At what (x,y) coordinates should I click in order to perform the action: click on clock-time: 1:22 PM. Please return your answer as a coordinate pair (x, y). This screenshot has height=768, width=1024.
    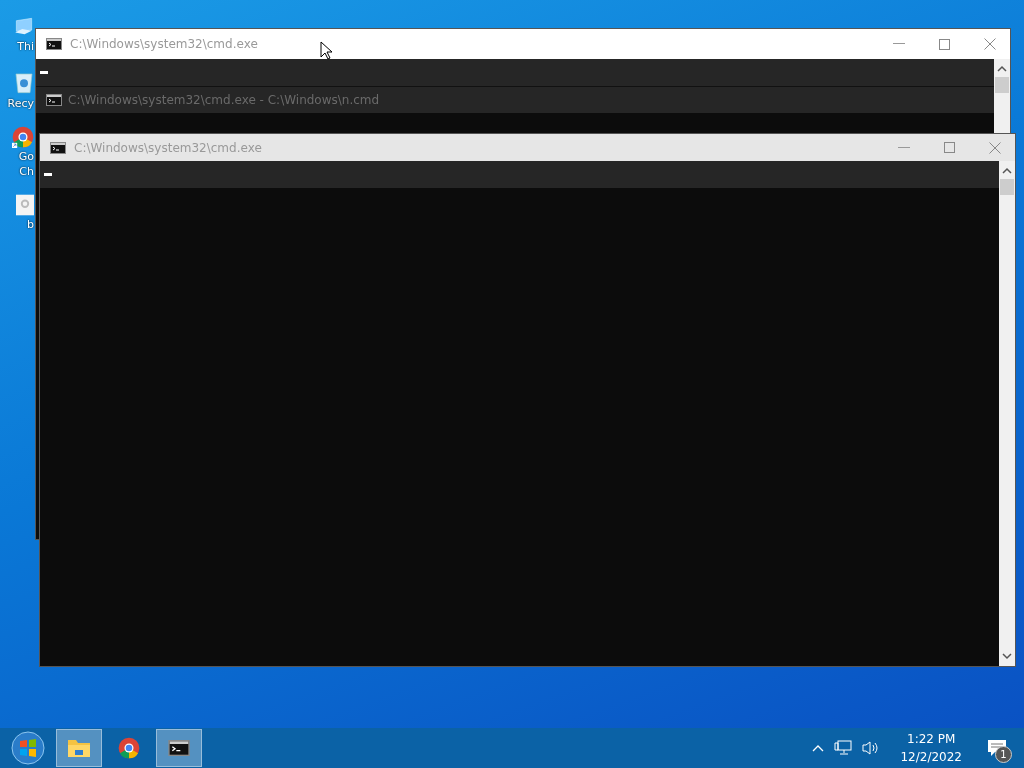
    Looking at the image, I should click on (931, 739).